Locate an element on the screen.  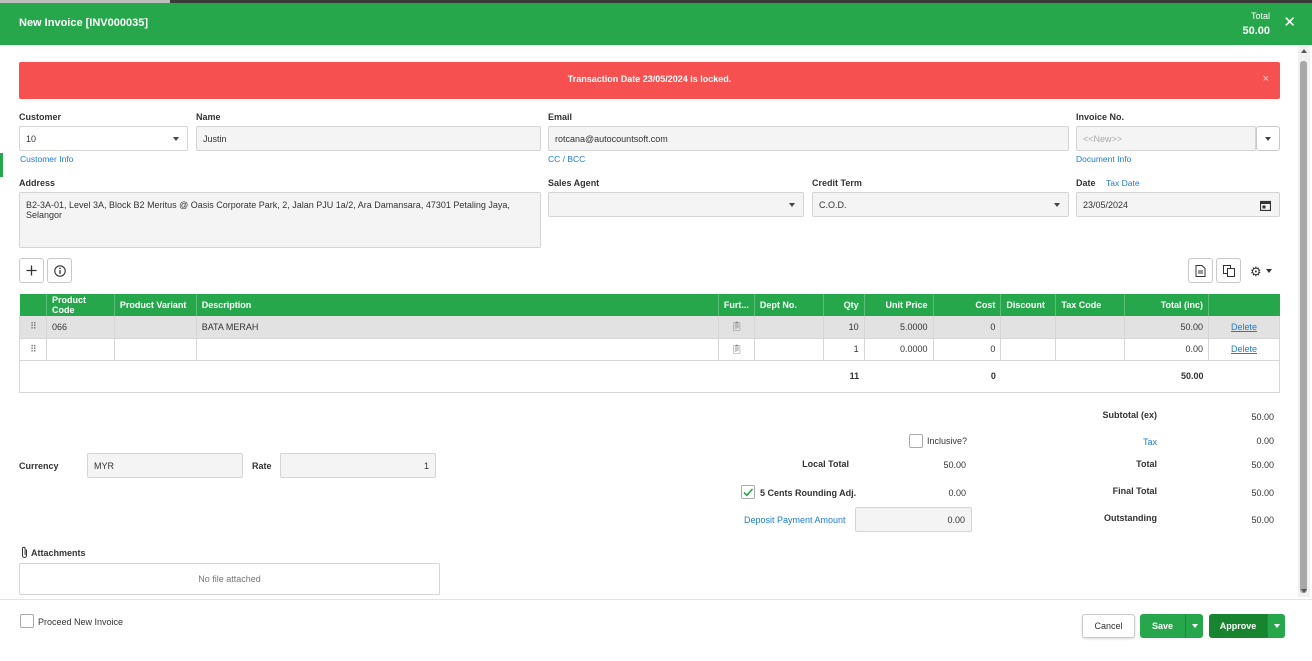
column-header: Tax Code is located at coordinates (1090, 305).